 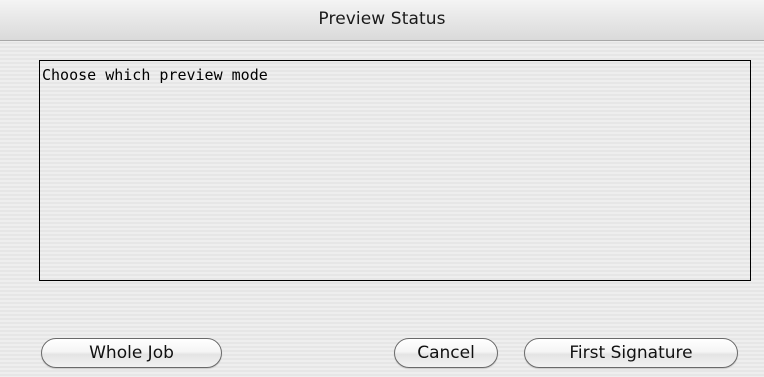 I want to click on first-signature-button: First Signature, so click(x=631, y=353).